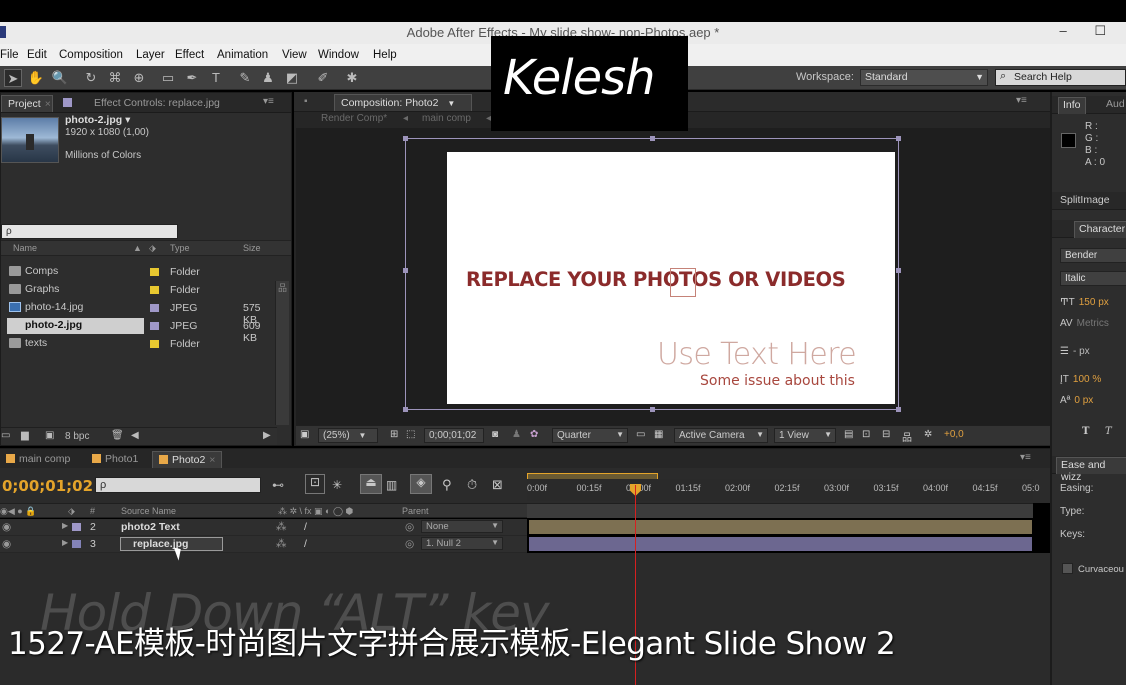  What do you see at coordinates (1100, 229) in the screenshot?
I see `tab-character: Character` at bounding box center [1100, 229].